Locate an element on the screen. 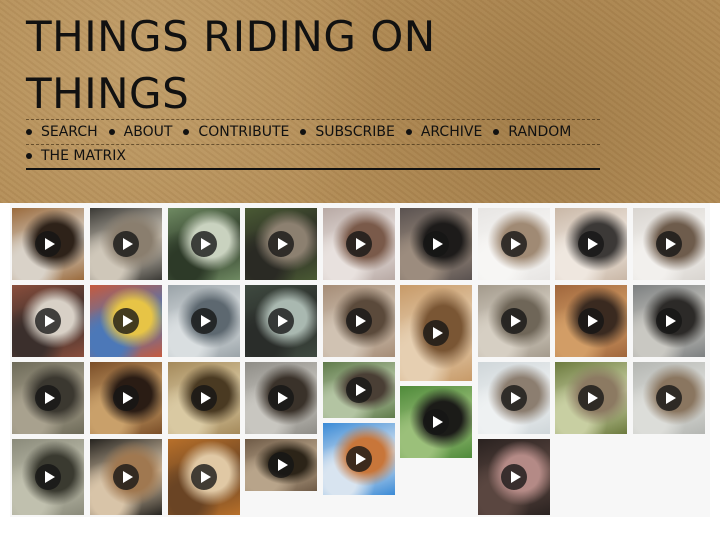  nav-label: RANDOM is located at coordinates (540, 132).